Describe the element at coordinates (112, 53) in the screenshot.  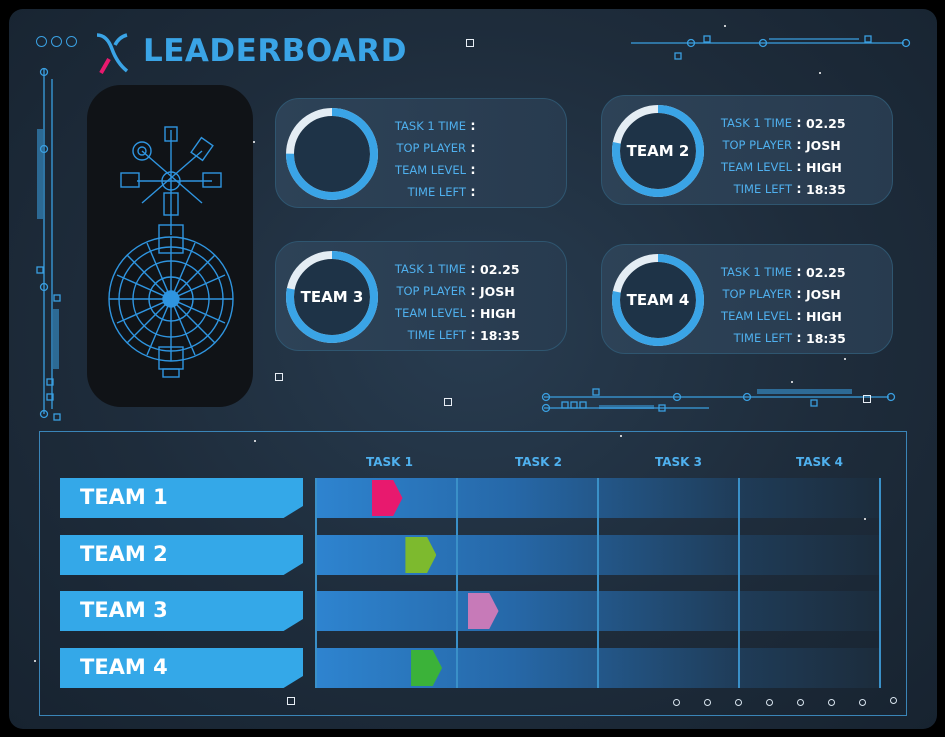
I see `x-logo-icon` at that location.